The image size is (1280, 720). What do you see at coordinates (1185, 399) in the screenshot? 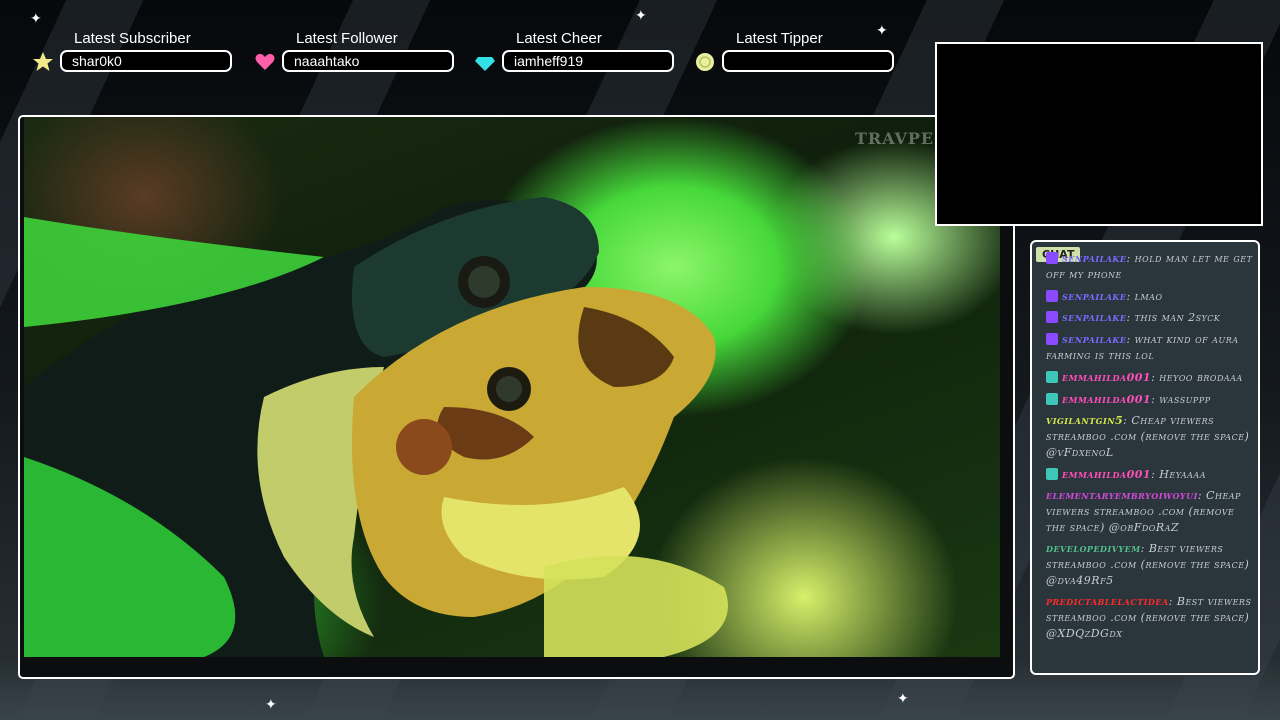
I see `chat-text: wassuppp` at bounding box center [1185, 399].